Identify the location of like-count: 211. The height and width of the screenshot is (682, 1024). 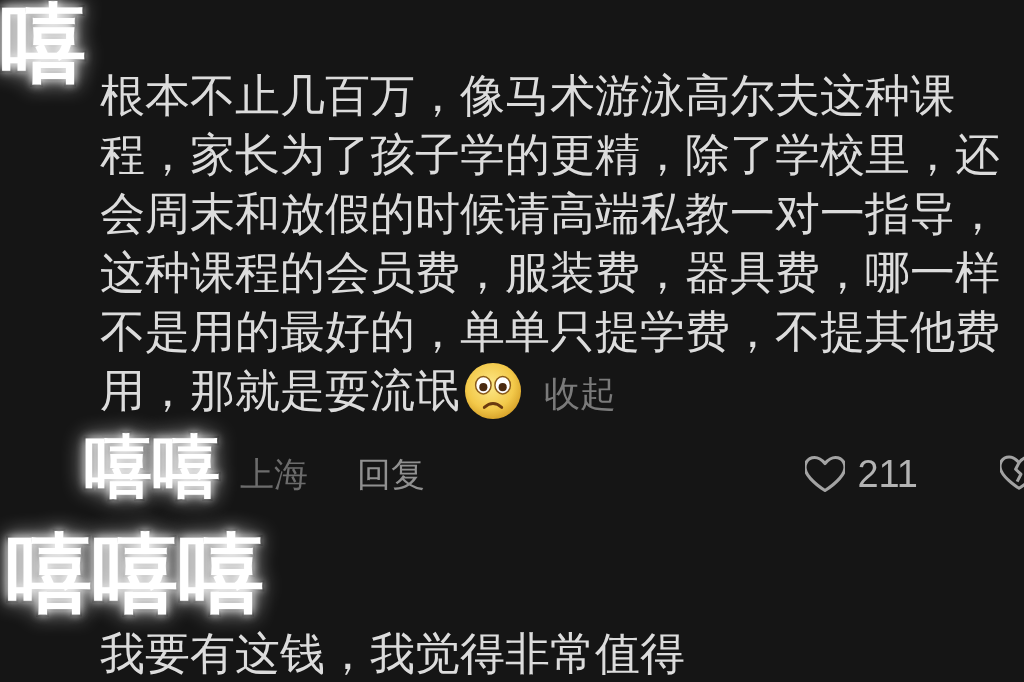
(887, 474).